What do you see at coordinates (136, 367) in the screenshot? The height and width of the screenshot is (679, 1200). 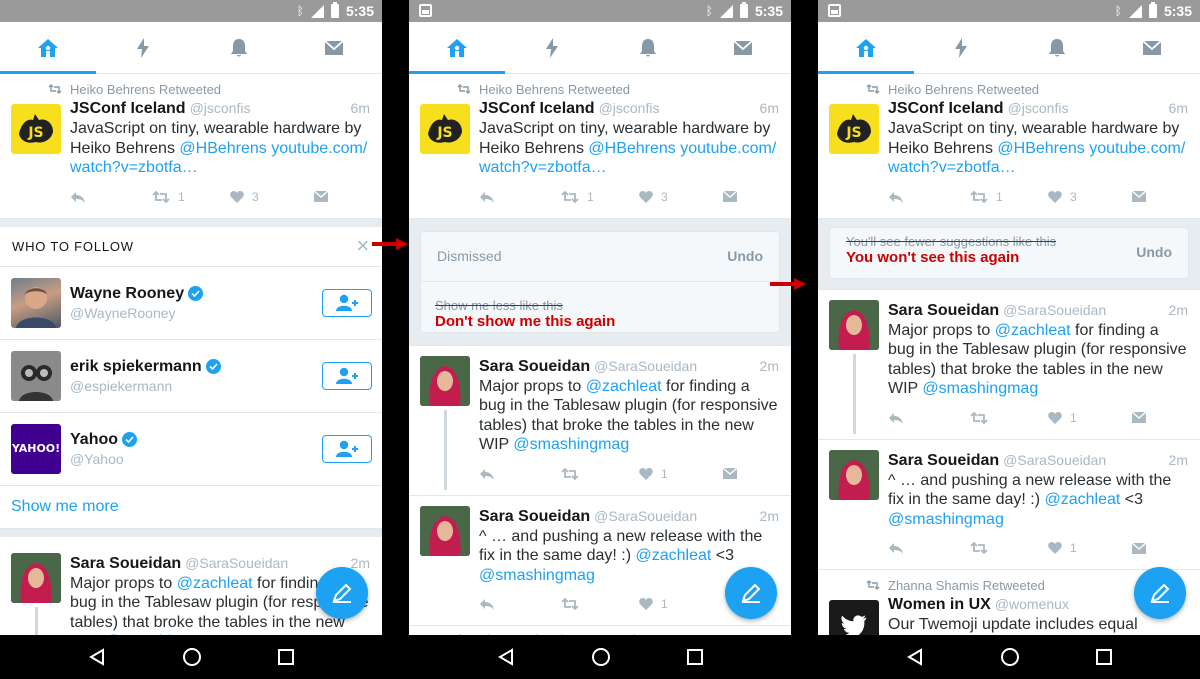 I see `account-name: erik spiekermann` at bounding box center [136, 367].